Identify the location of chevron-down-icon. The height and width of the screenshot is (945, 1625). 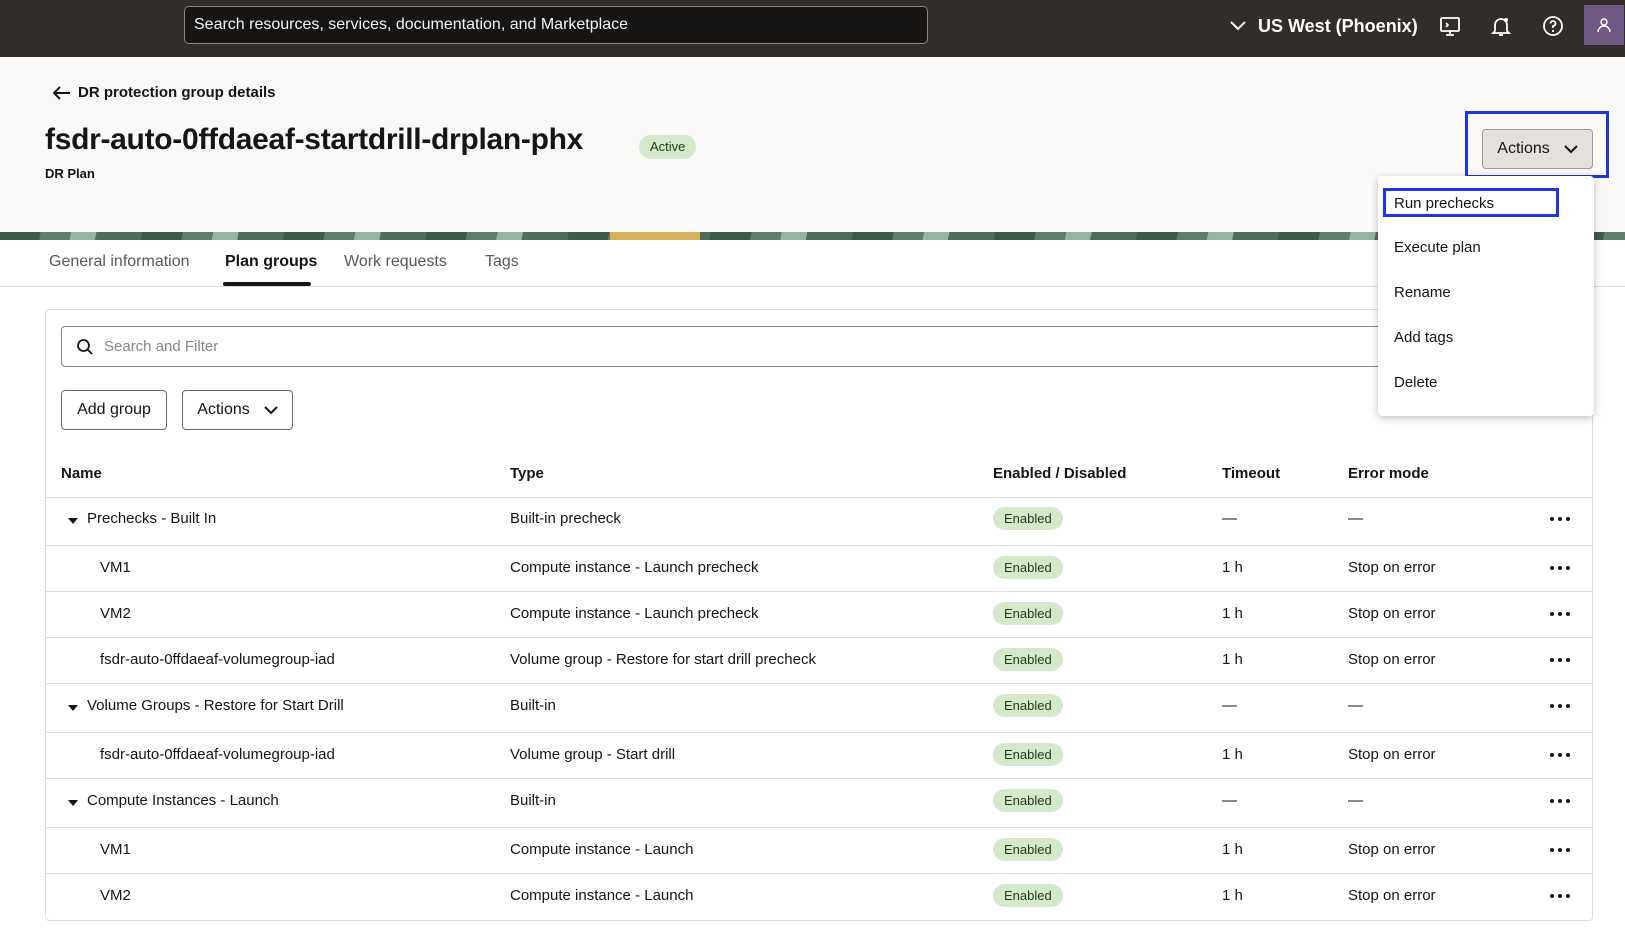
(271, 409).